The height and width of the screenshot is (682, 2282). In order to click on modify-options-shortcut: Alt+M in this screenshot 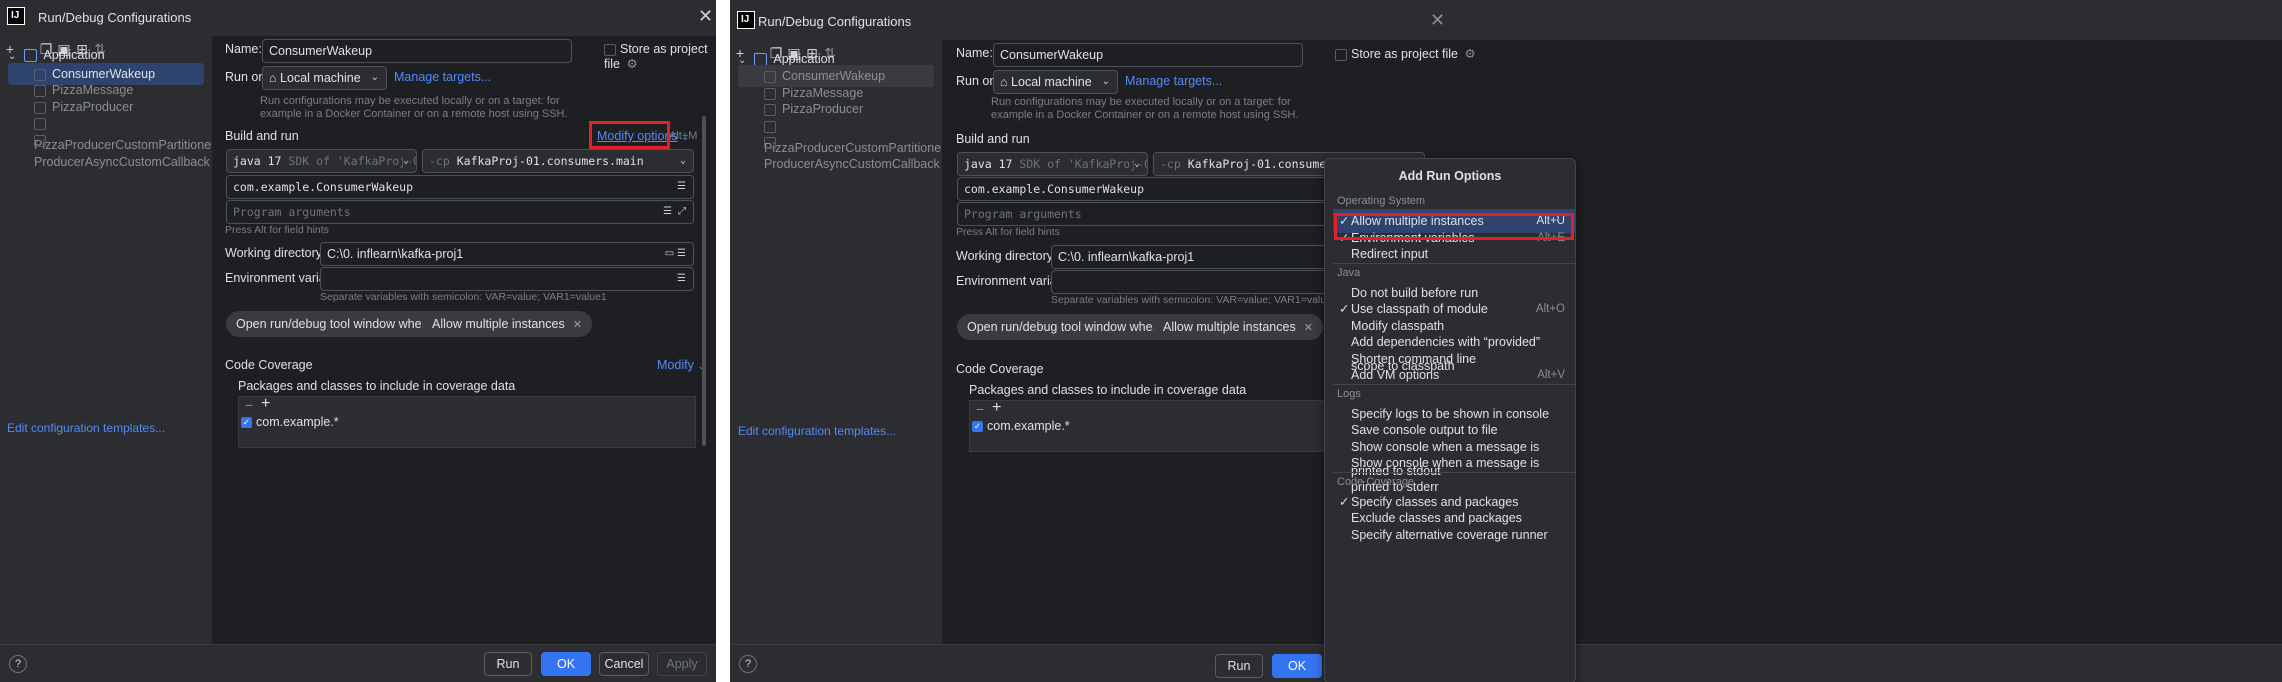, I will do `click(683, 136)`.